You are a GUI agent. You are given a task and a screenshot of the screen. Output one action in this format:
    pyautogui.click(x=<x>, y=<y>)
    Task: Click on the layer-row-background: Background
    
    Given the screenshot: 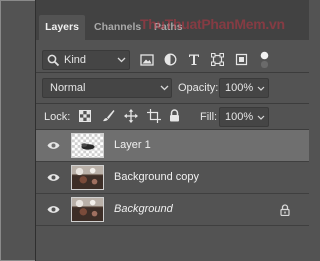 What is the action you would take?
    pyautogui.click(x=172, y=210)
    